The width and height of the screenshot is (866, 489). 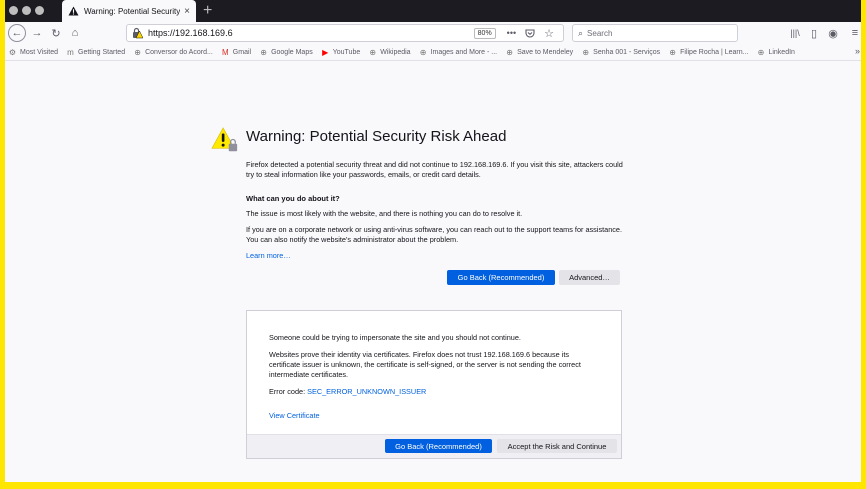 I want to click on bookmark-label: Google Maps, so click(x=292, y=52).